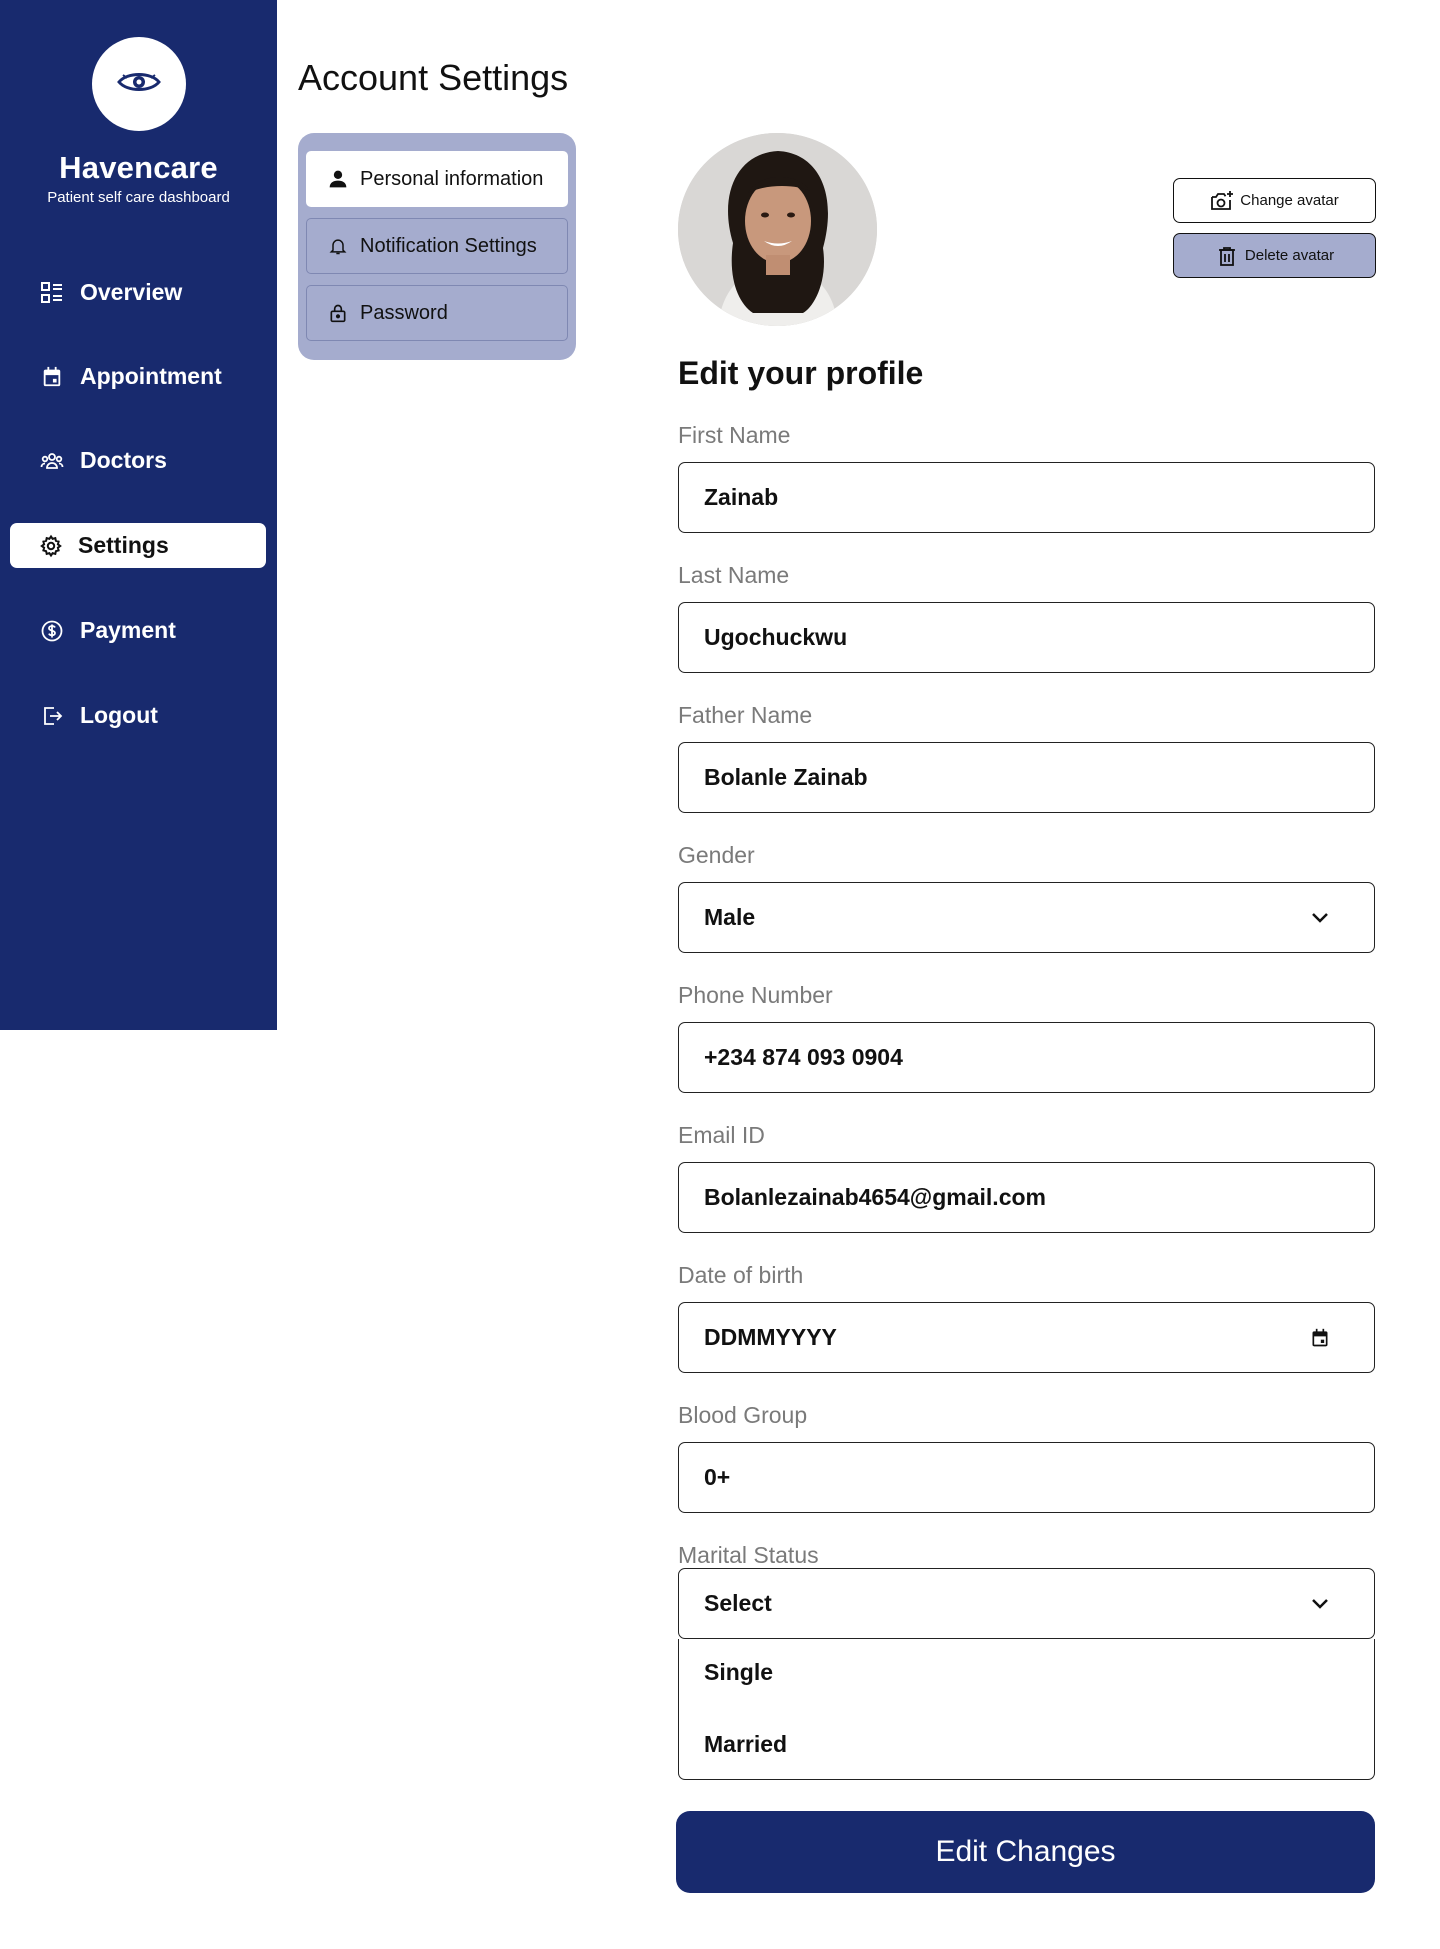 The height and width of the screenshot is (1949, 1440). I want to click on sidebar-item-label: Payment, so click(128, 630).